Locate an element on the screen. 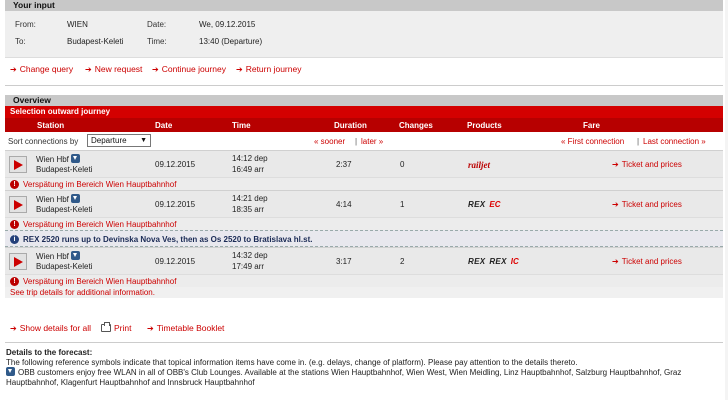 This screenshot has height=400, width=728. changes-count: 0 is located at coordinates (402, 164).